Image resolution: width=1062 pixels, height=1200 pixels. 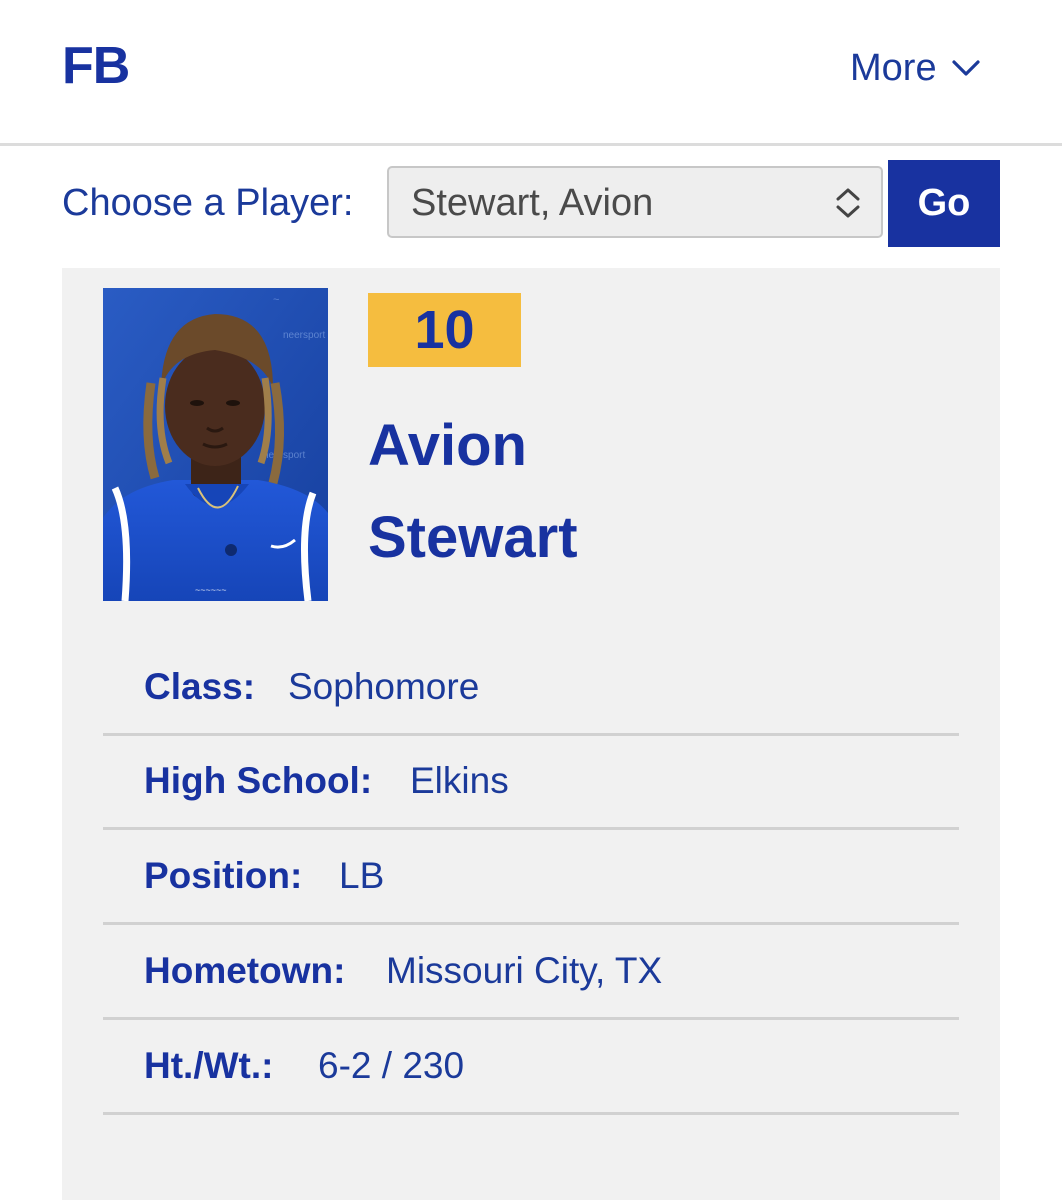 What do you see at coordinates (473, 492) in the screenshot?
I see `player-name: Avion Stewart` at bounding box center [473, 492].